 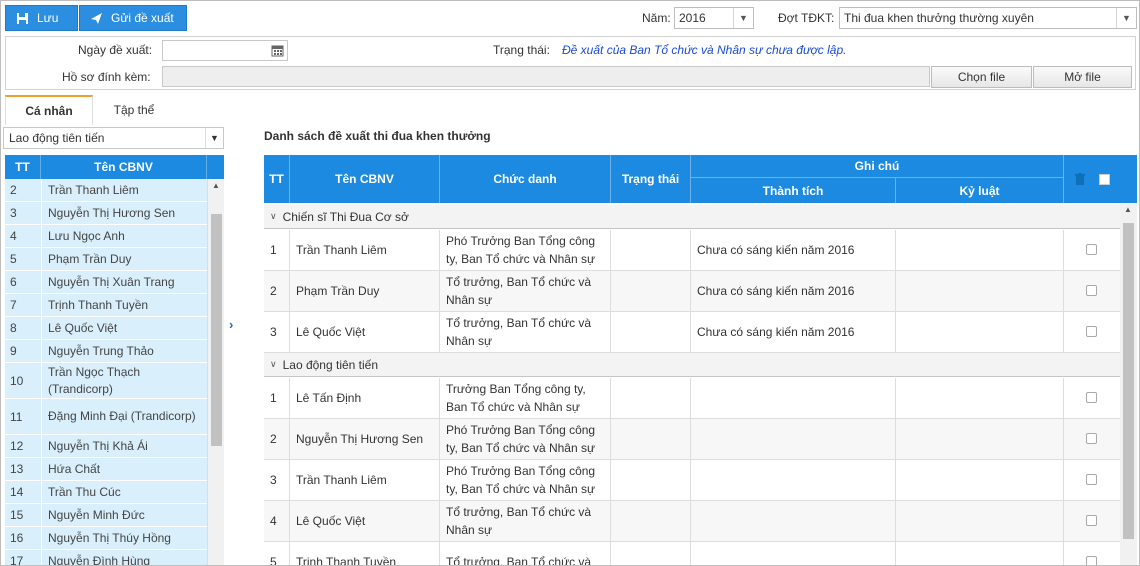 What do you see at coordinates (714, 18) in the screenshot?
I see `year-select: 2016 ▼` at bounding box center [714, 18].